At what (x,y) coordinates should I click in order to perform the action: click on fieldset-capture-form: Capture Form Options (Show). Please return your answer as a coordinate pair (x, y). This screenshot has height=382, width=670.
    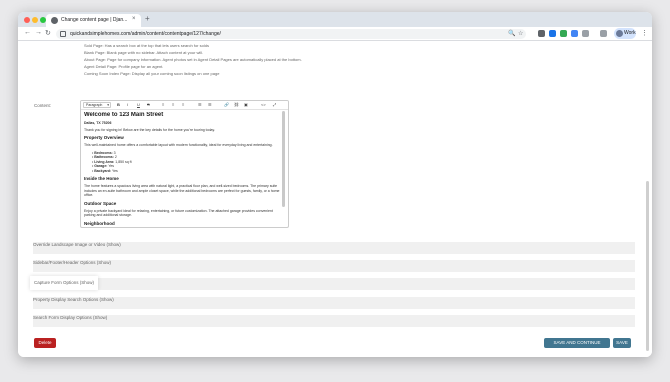
    Looking at the image, I should click on (64, 283).